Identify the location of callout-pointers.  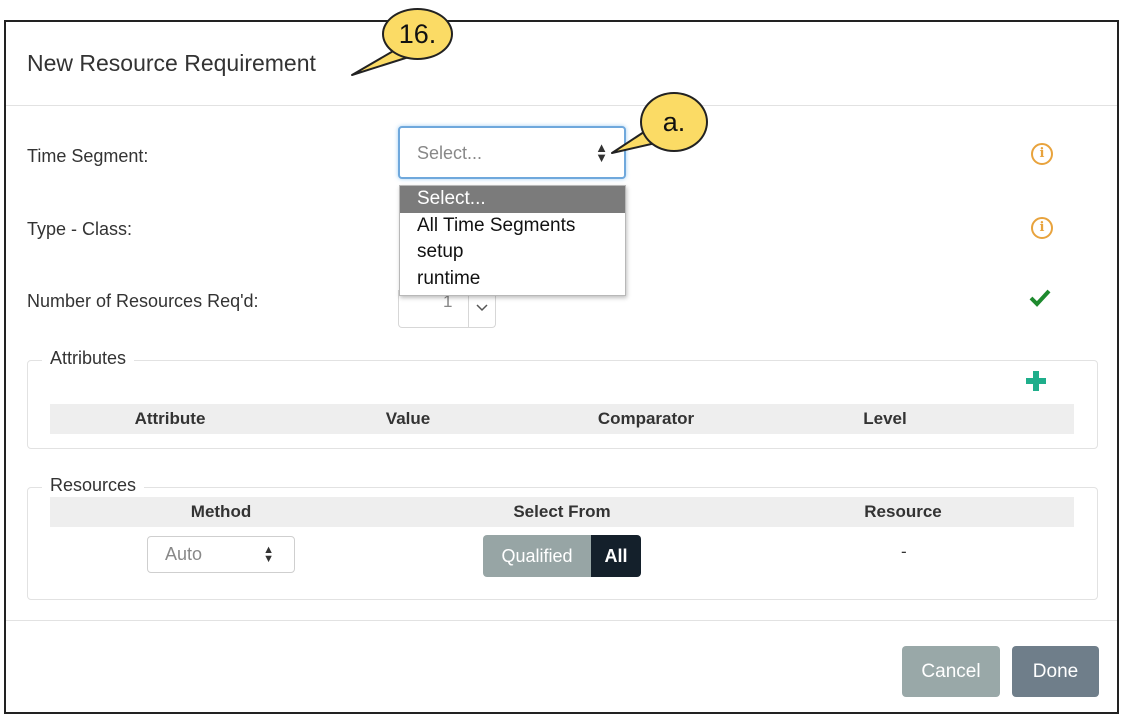
(506, 101).